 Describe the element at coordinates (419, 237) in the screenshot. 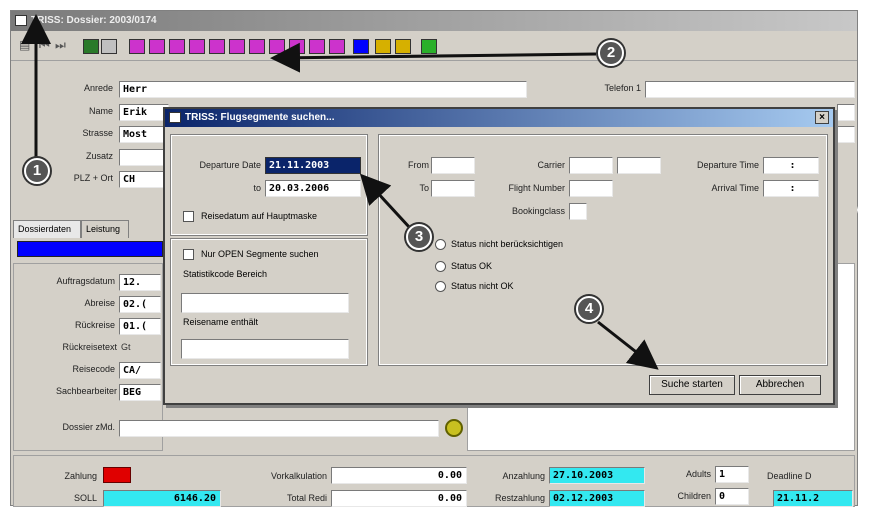

I see `callout-badge-3: 3` at that location.